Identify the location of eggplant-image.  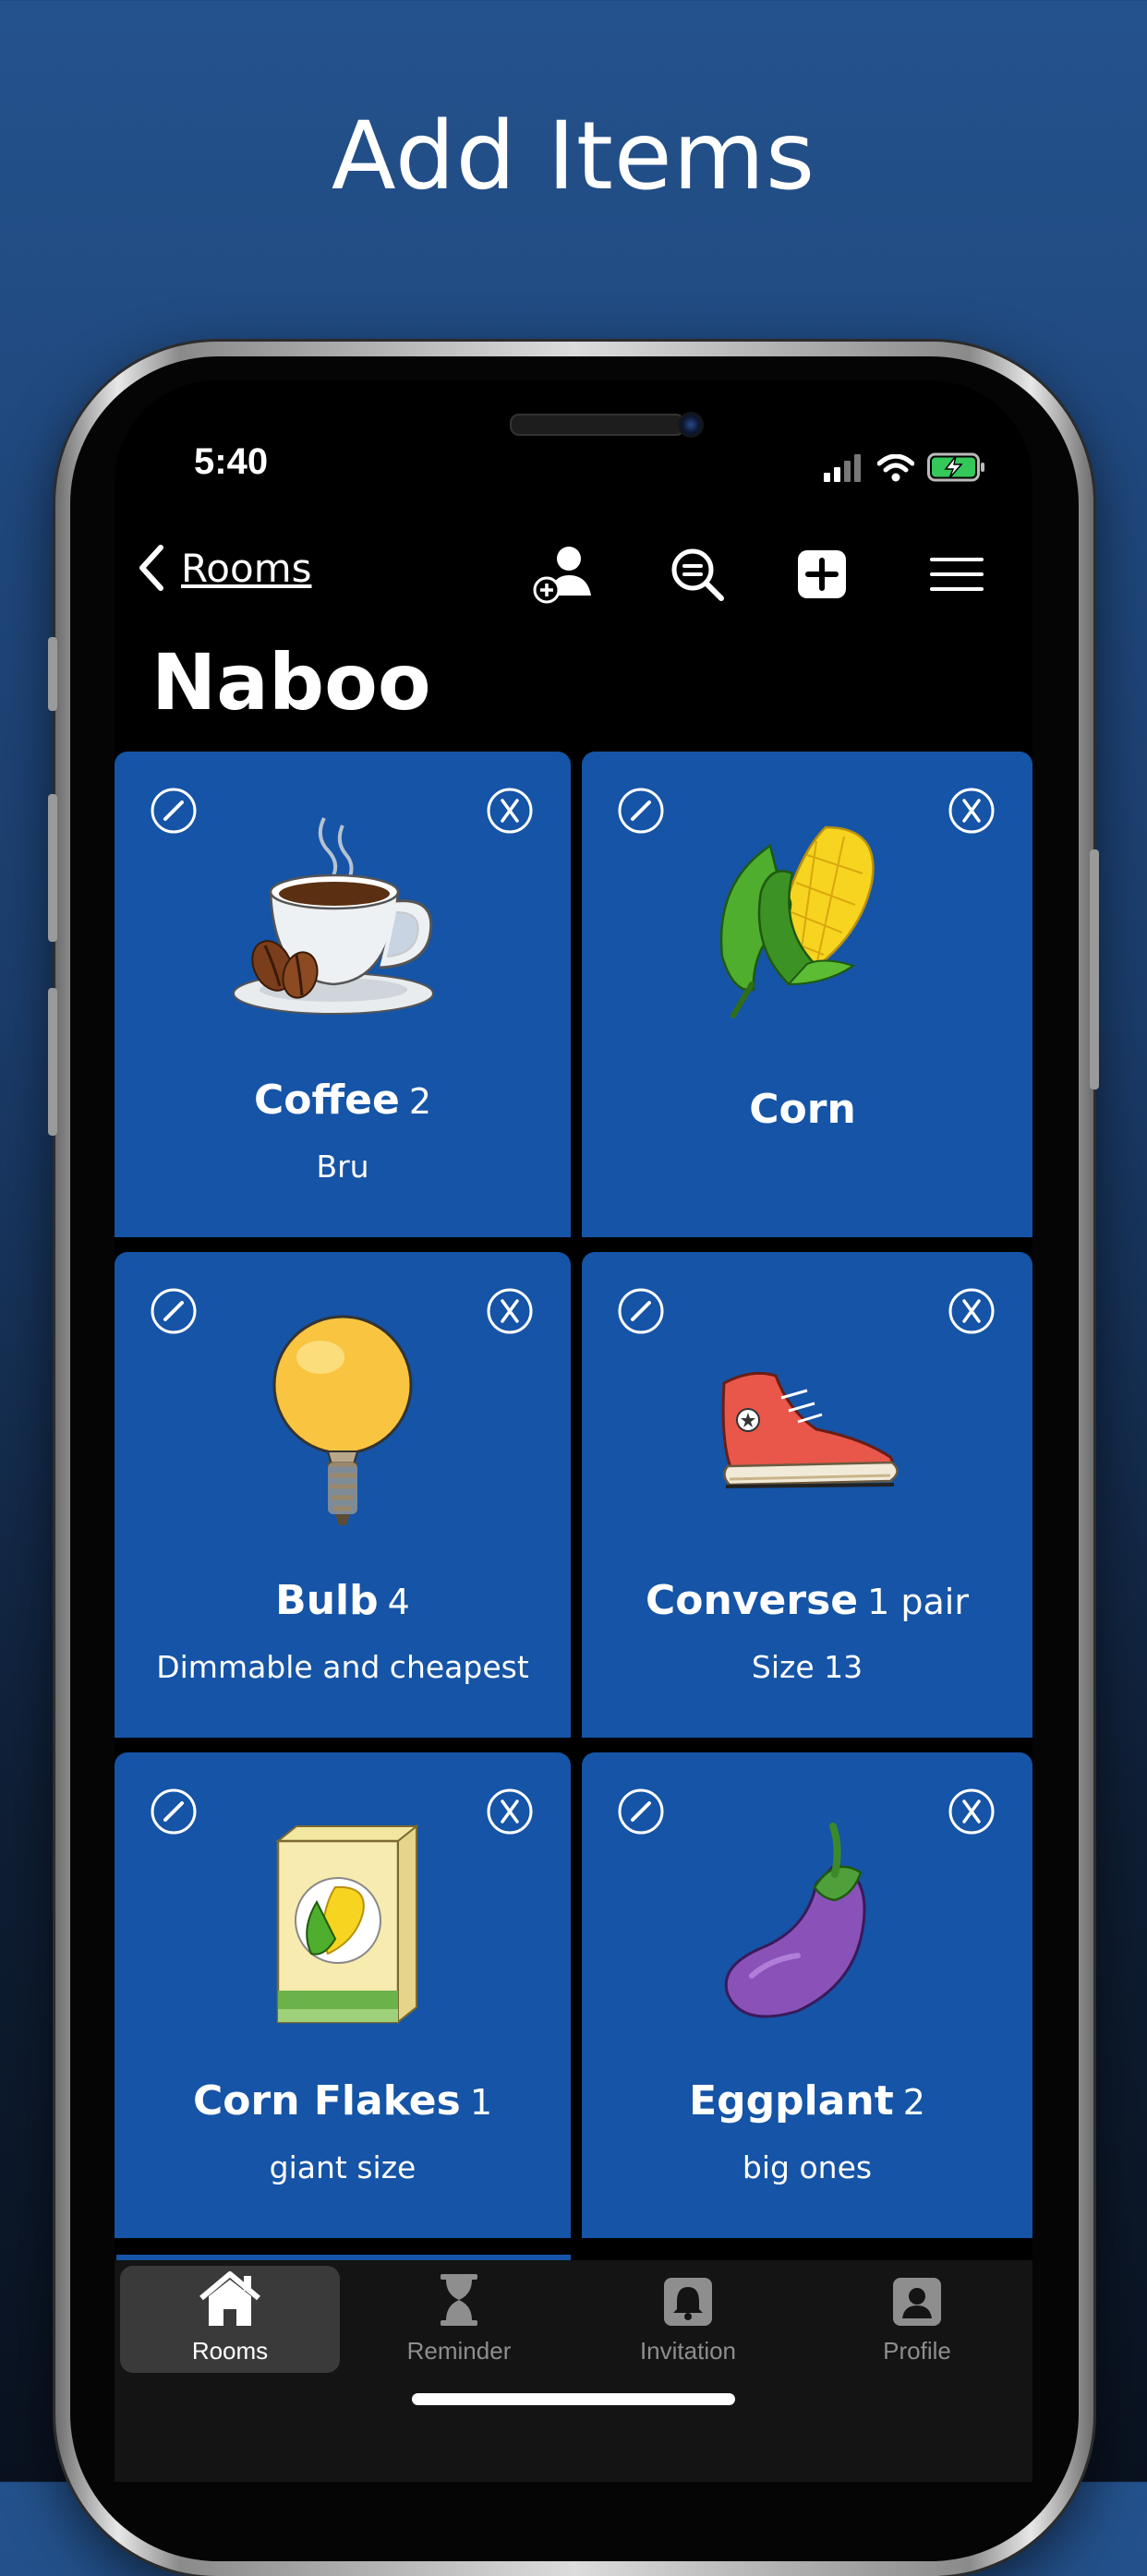
(795, 1920).